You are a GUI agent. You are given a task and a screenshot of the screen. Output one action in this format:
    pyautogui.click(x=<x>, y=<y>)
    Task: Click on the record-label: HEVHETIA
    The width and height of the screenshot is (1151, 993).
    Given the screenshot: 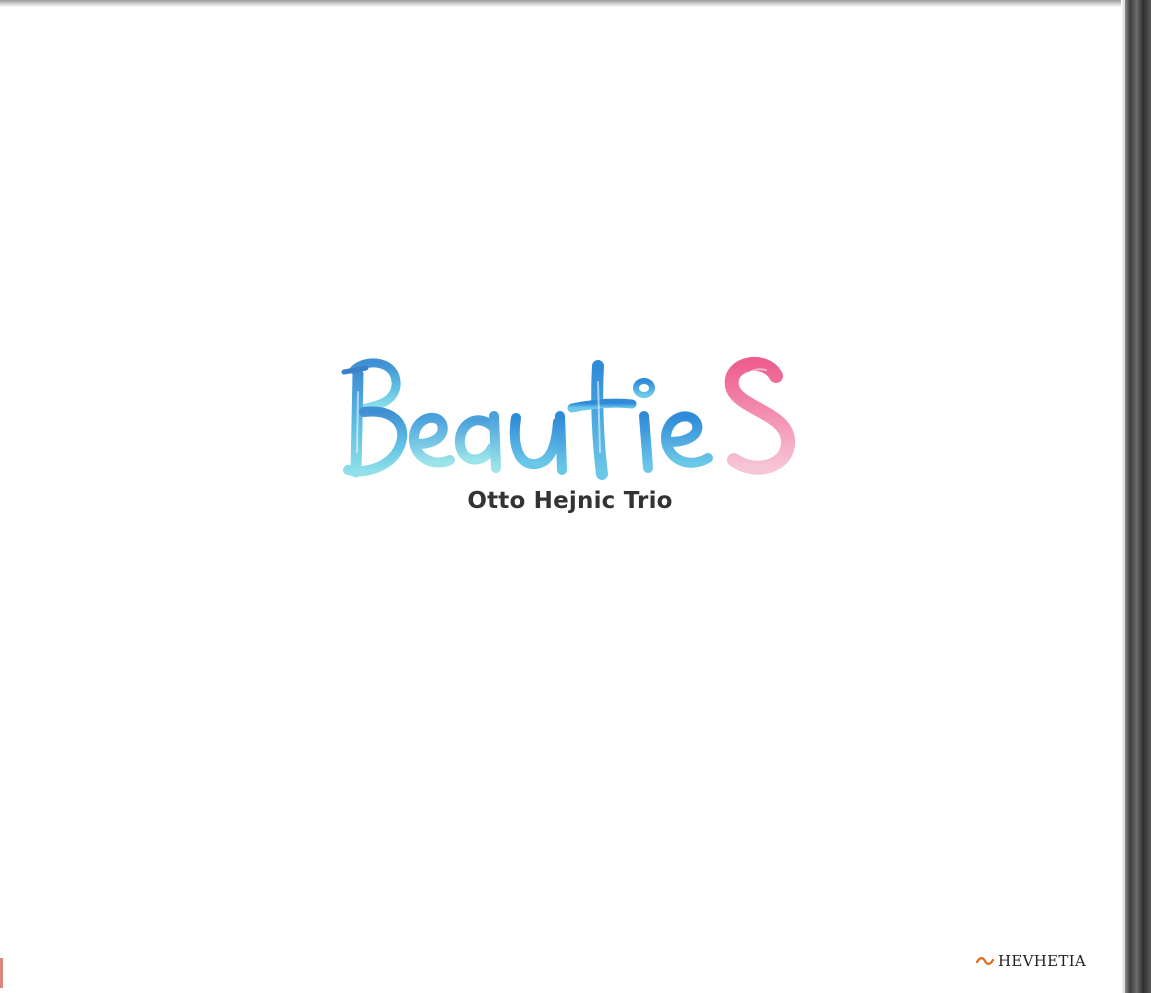 What is the action you would take?
    pyautogui.click(x=1031, y=961)
    